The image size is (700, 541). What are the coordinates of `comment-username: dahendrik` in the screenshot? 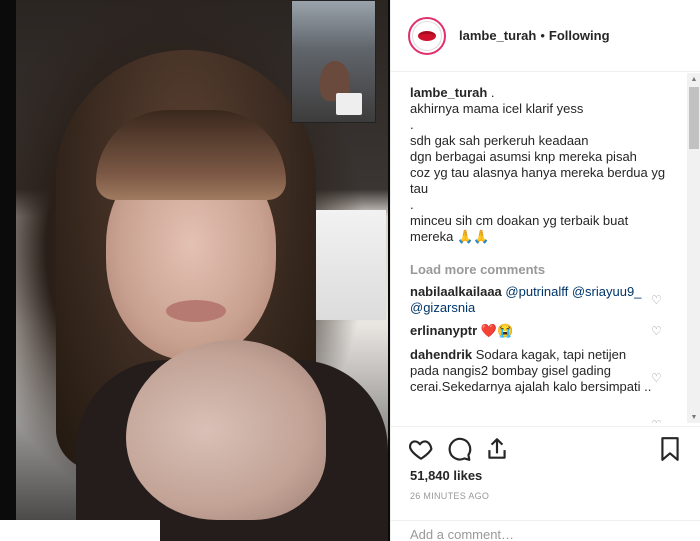 It's located at (441, 354).